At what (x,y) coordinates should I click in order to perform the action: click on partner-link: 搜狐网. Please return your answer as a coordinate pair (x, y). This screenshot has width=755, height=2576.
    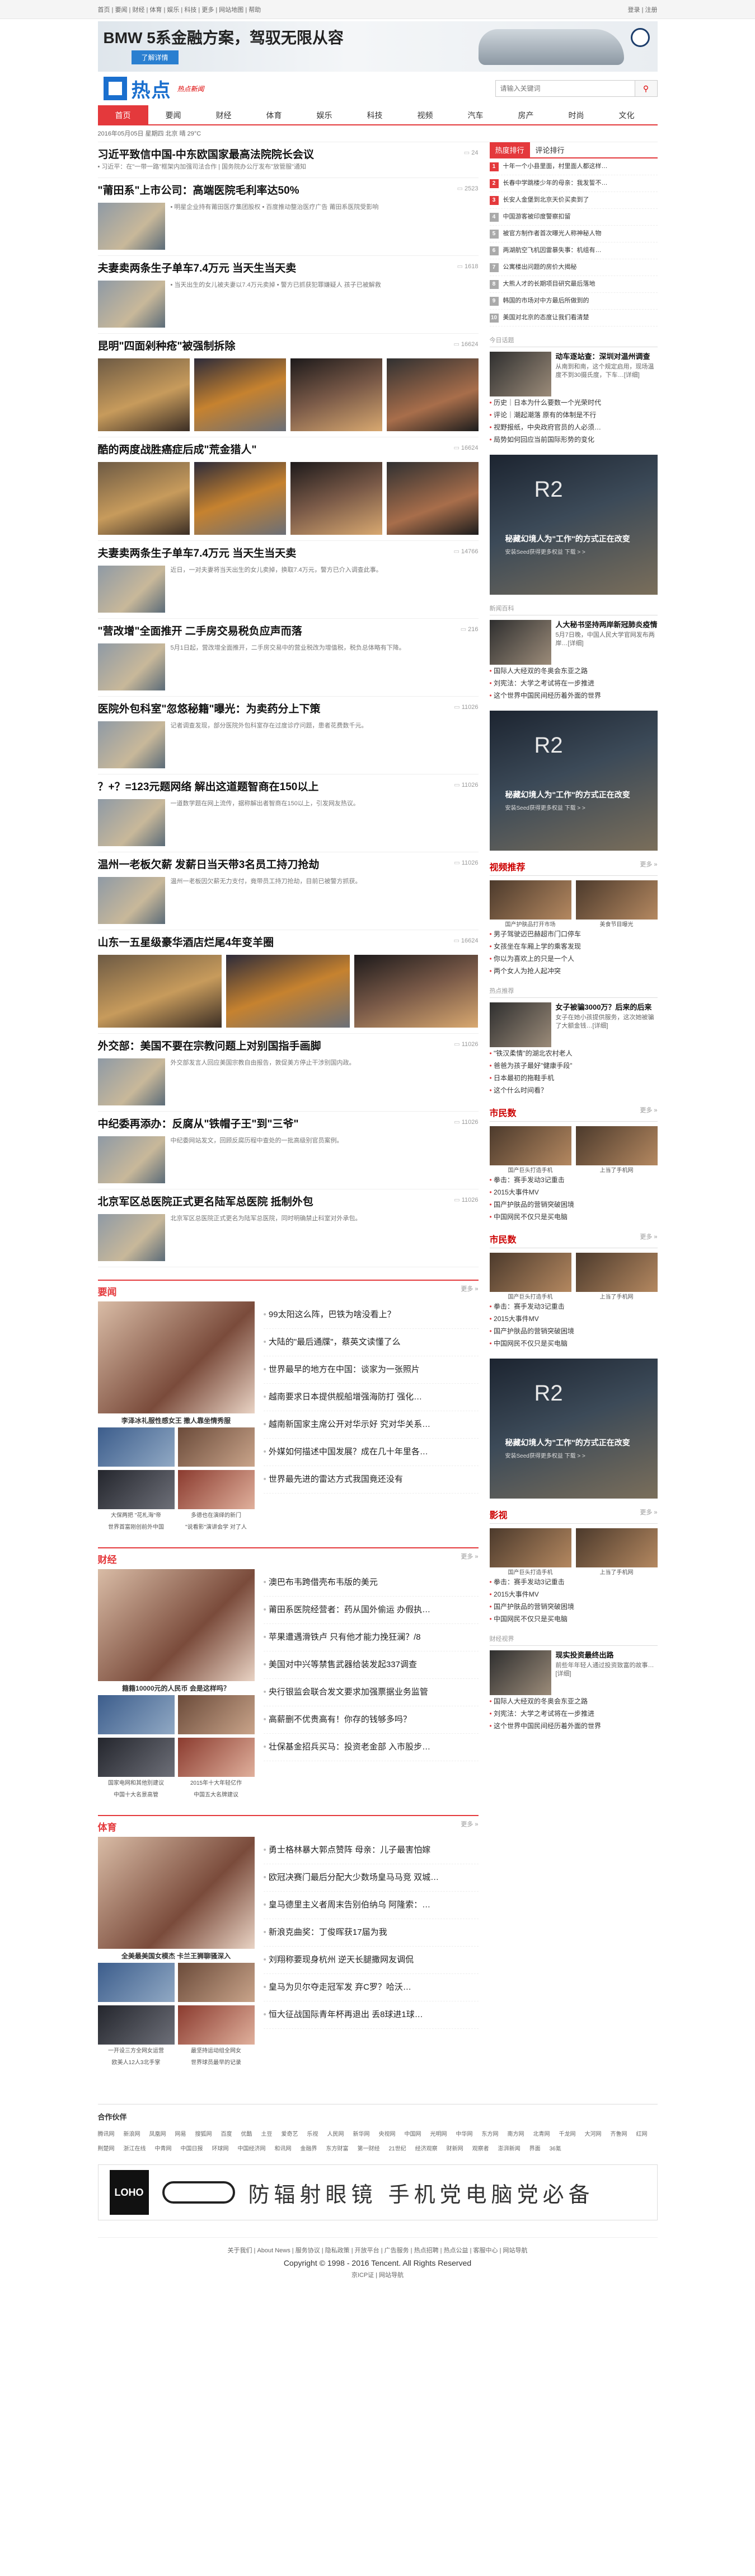
    Looking at the image, I should click on (204, 2135).